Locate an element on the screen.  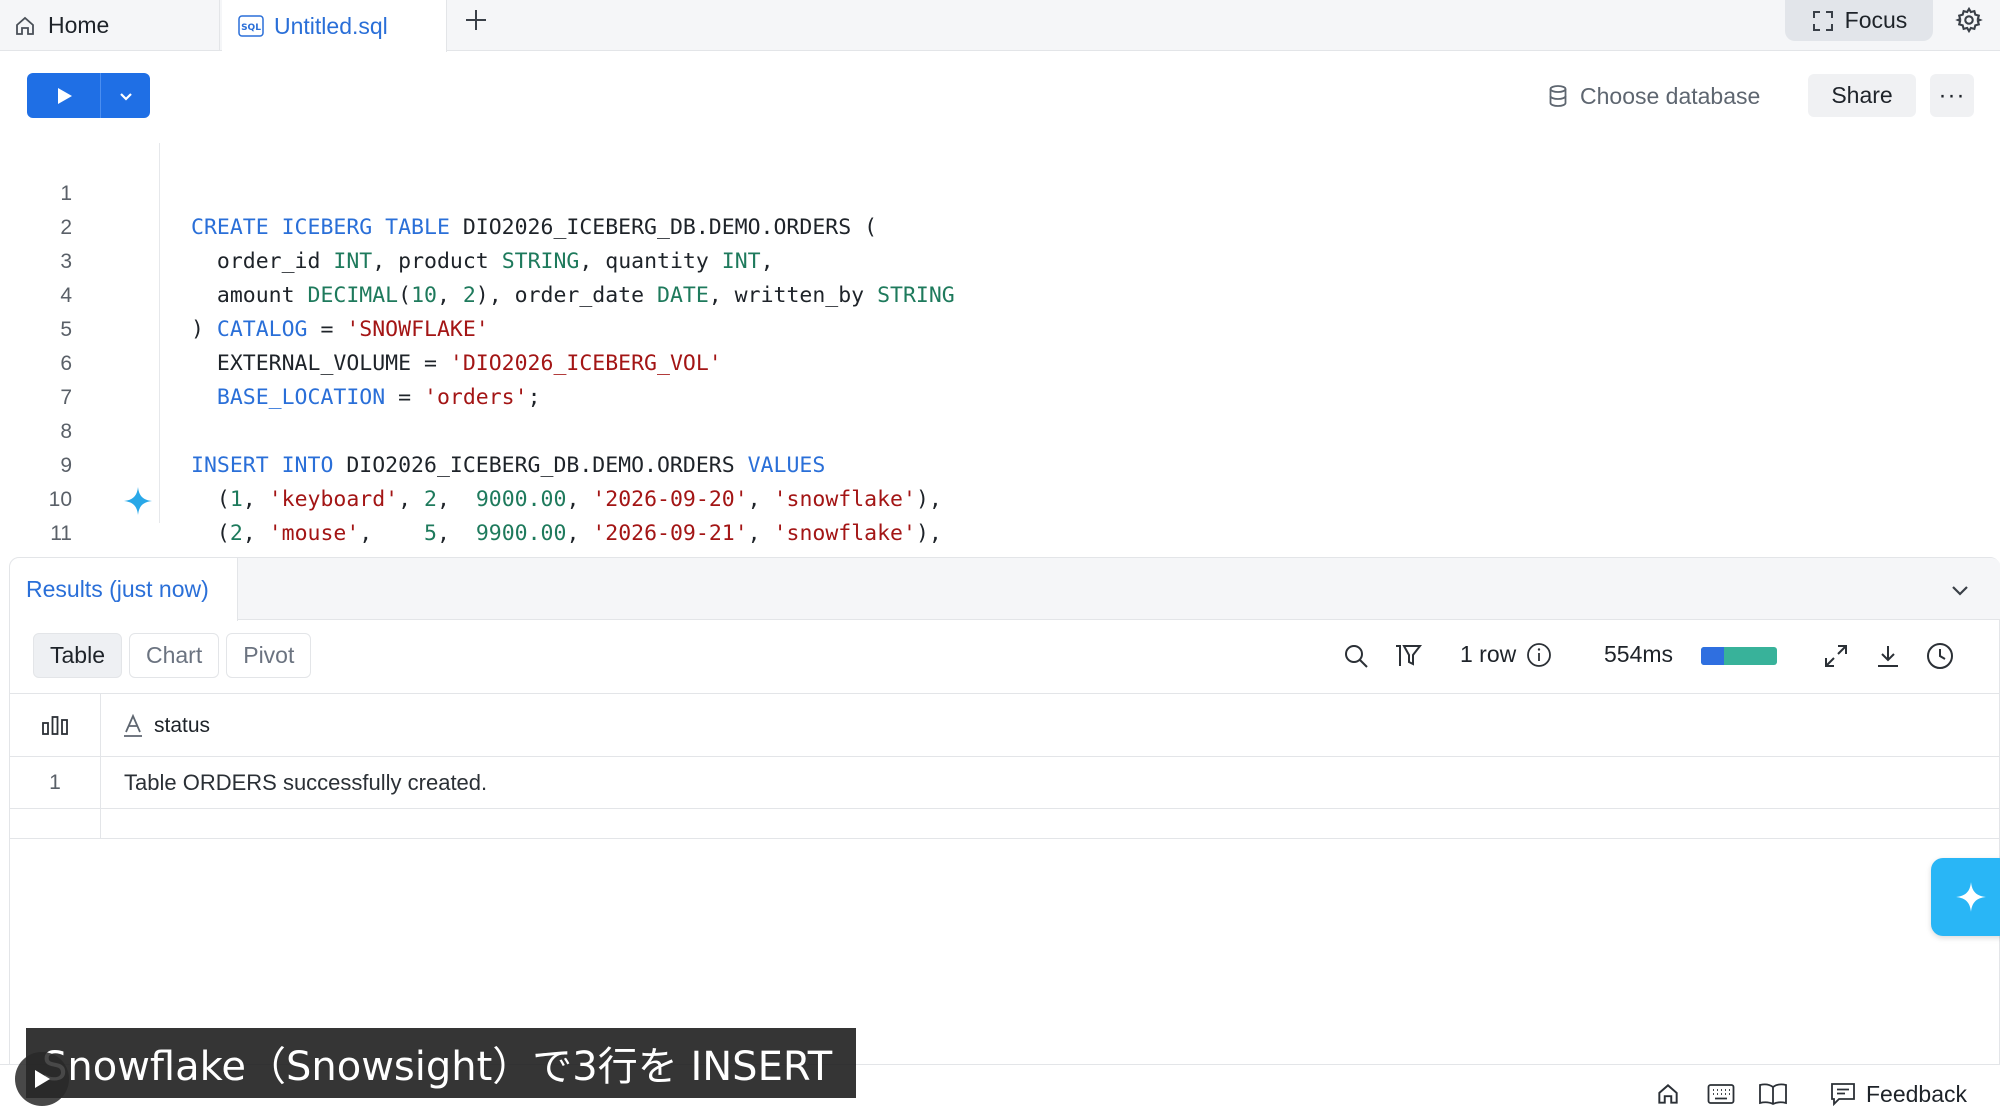
line-number: 11 is located at coordinates (61, 533).